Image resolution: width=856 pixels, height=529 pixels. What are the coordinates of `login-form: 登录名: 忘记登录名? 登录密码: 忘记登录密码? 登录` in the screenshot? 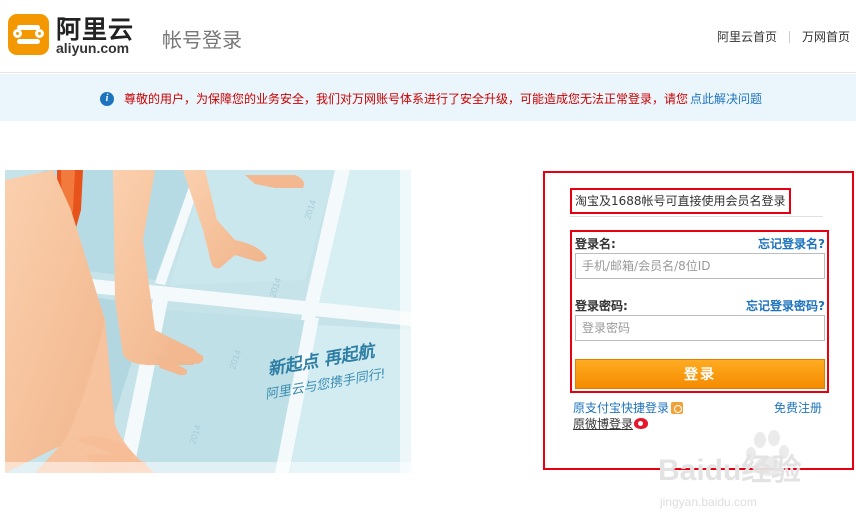 It's located at (699, 311).